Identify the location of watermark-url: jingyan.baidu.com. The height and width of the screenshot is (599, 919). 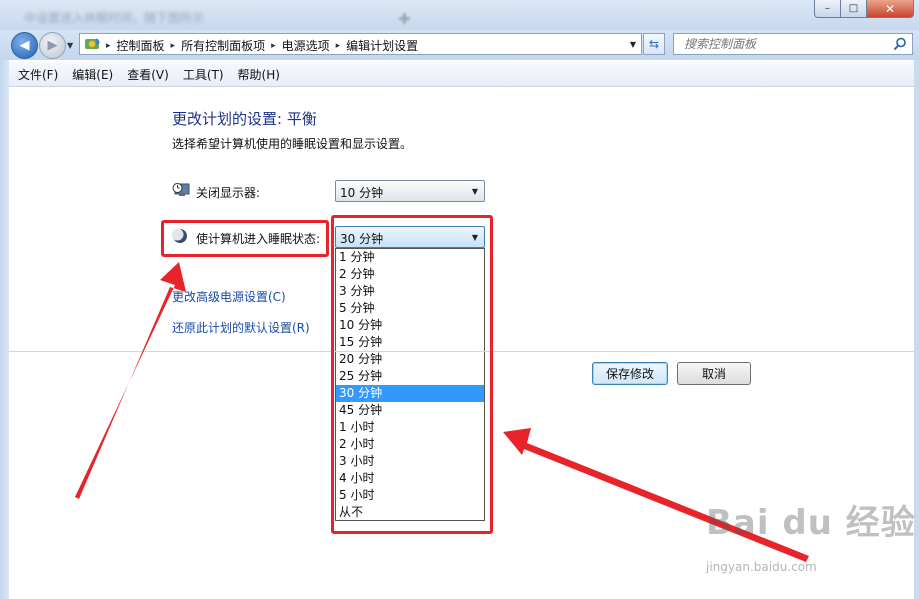
(761, 567).